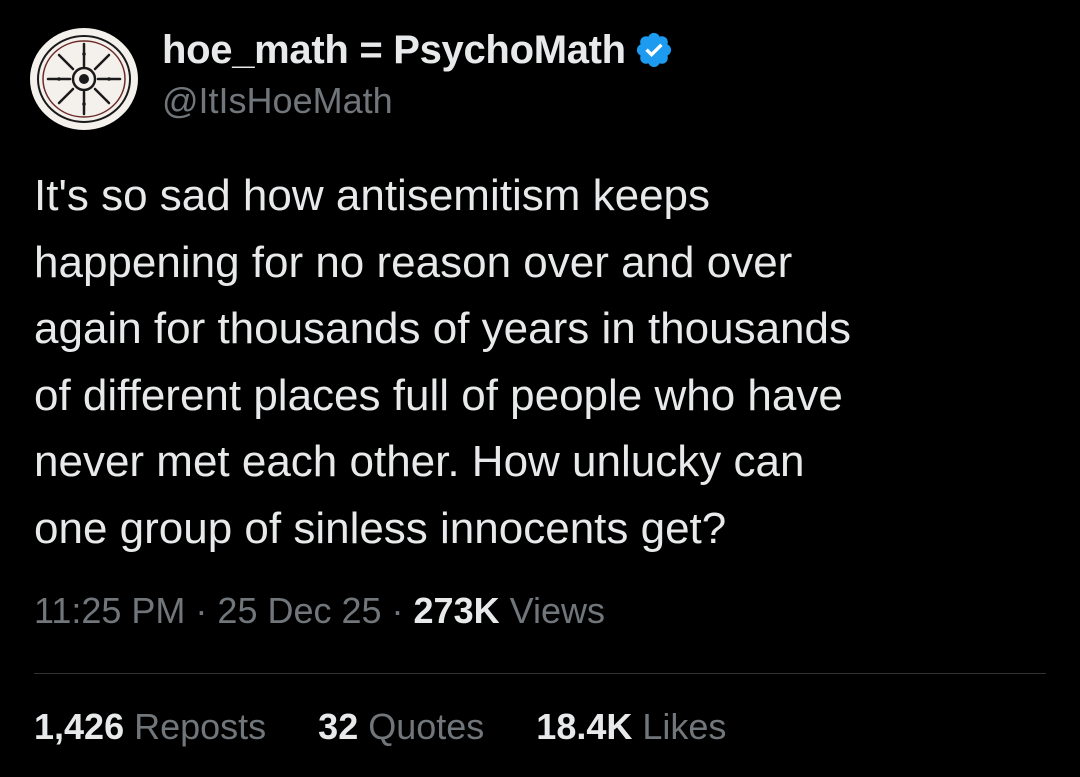  What do you see at coordinates (426, 726) in the screenshot?
I see `quotes-label: Quotes` at bounding box center [426, 726].